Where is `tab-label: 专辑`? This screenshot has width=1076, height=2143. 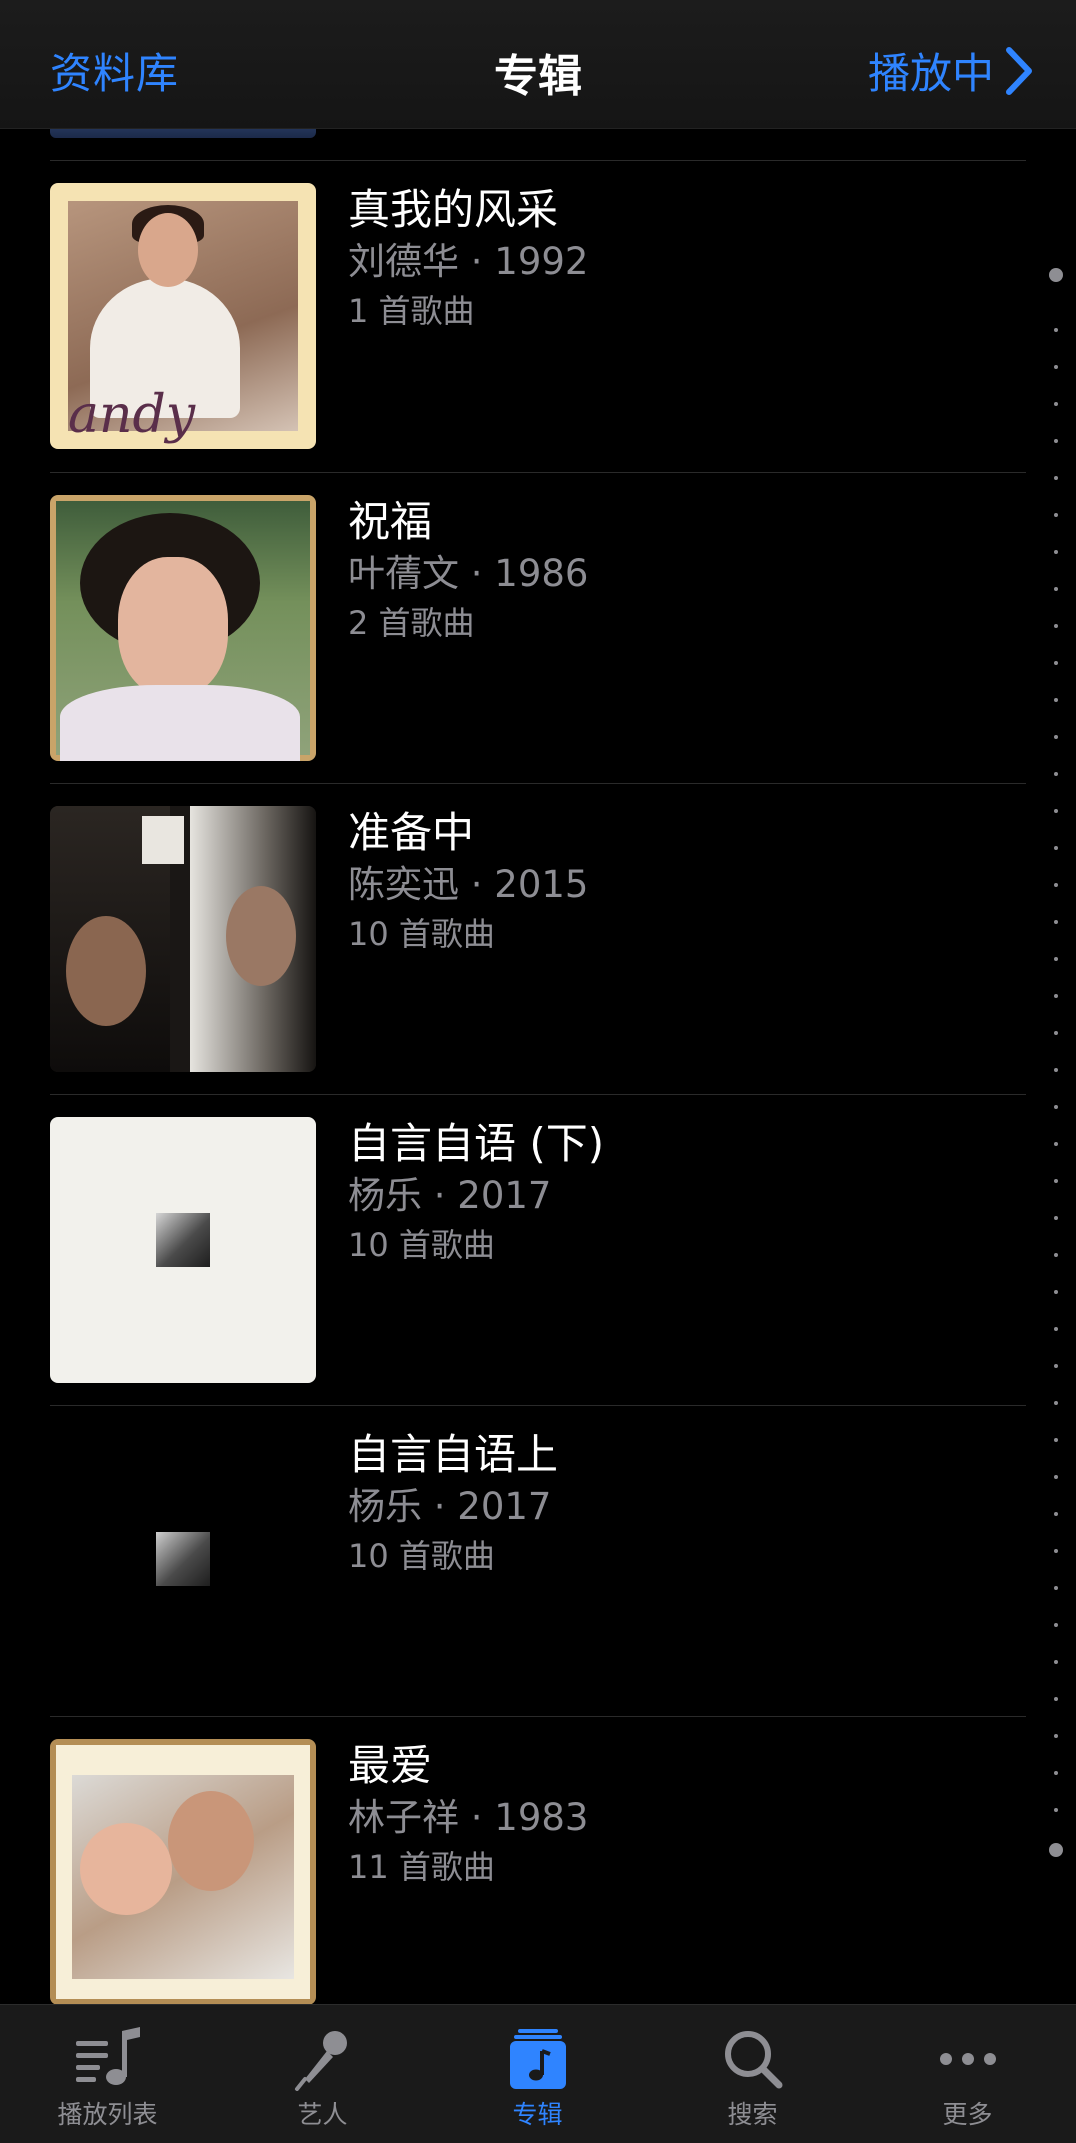
tab-label: 专辑 is located at coordinates (537, 2114).